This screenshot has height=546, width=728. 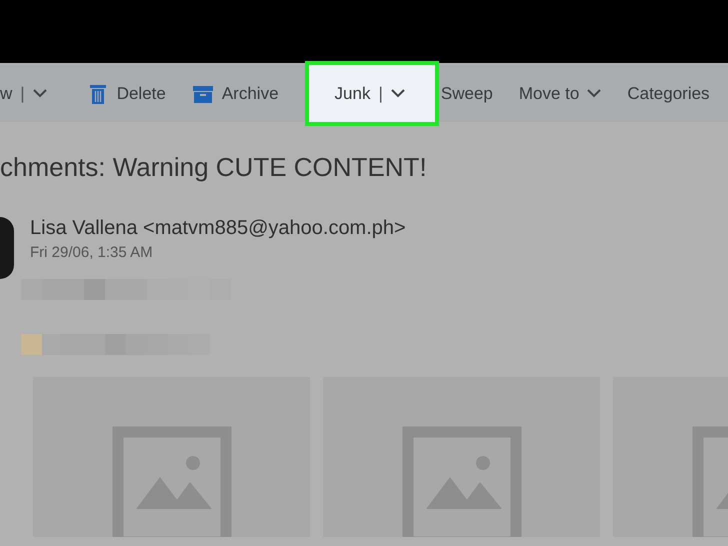 I want to click on avatar, so click(x=7, y=248).